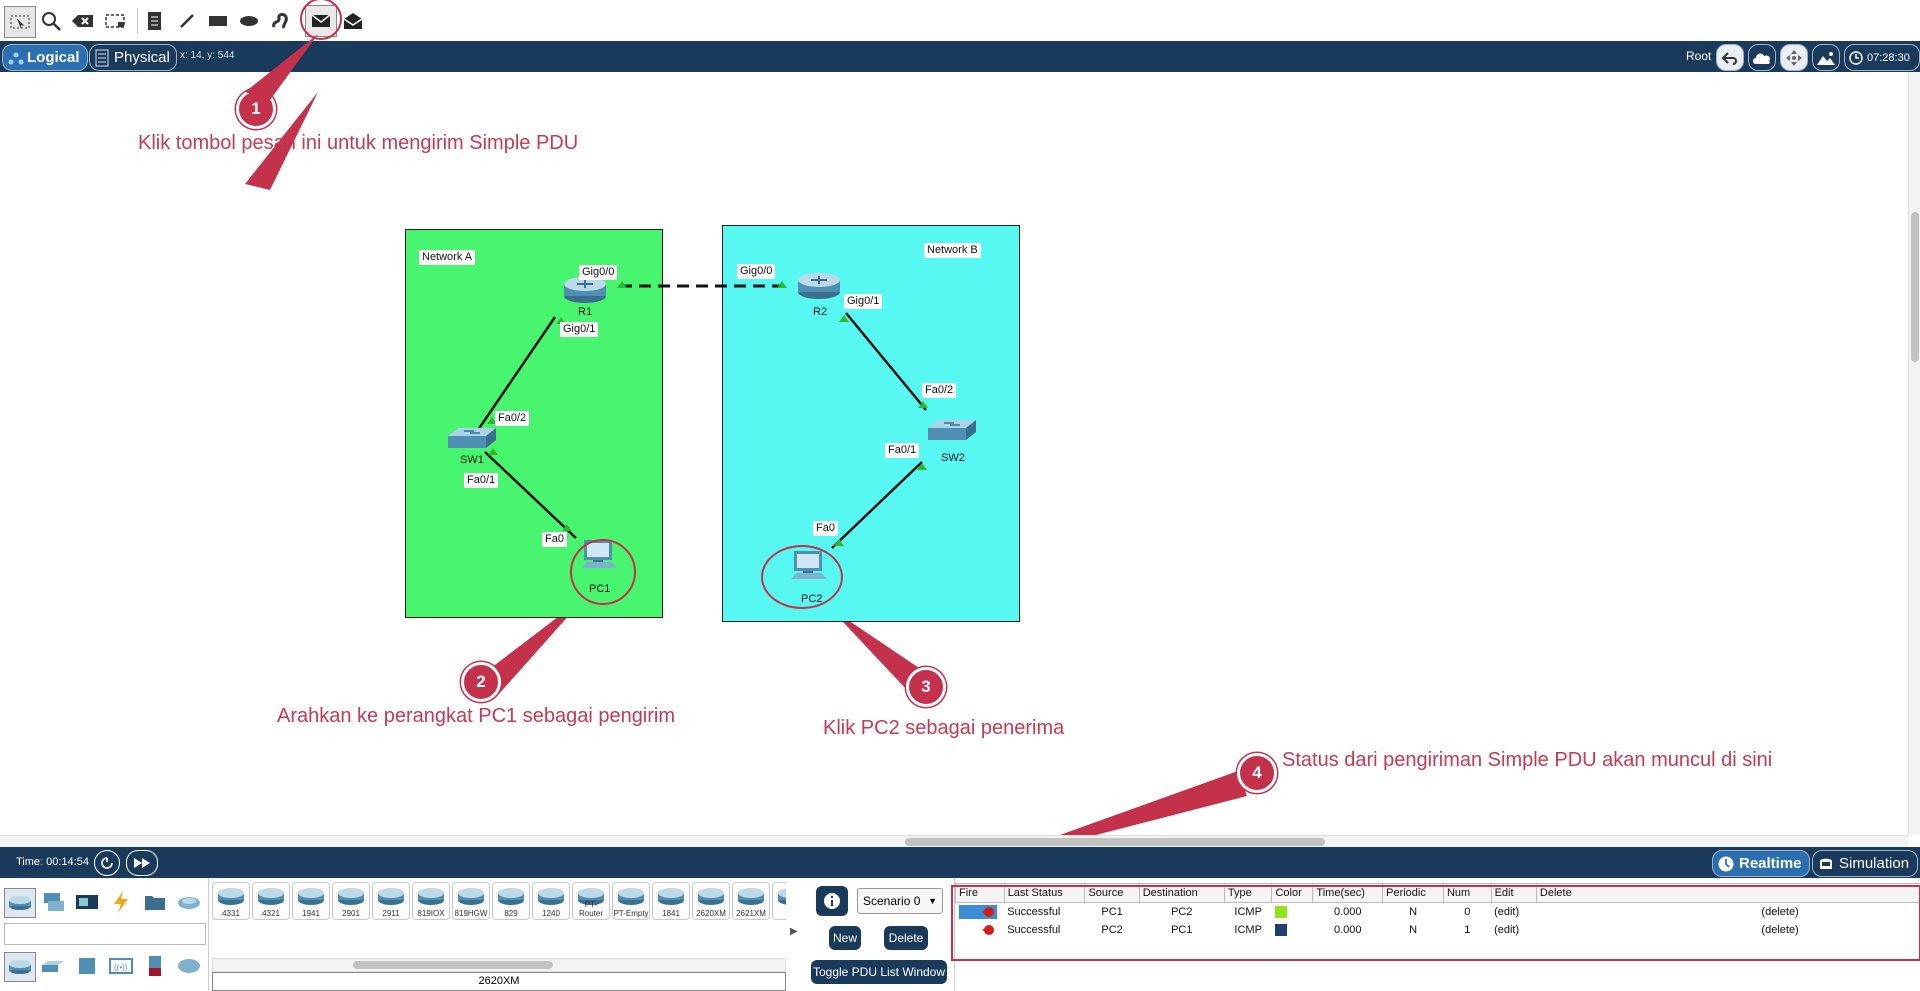 This screenshot has height=991, width=1920. I want to click on simulation-mode-button: Simulation, so click(1865, 863).